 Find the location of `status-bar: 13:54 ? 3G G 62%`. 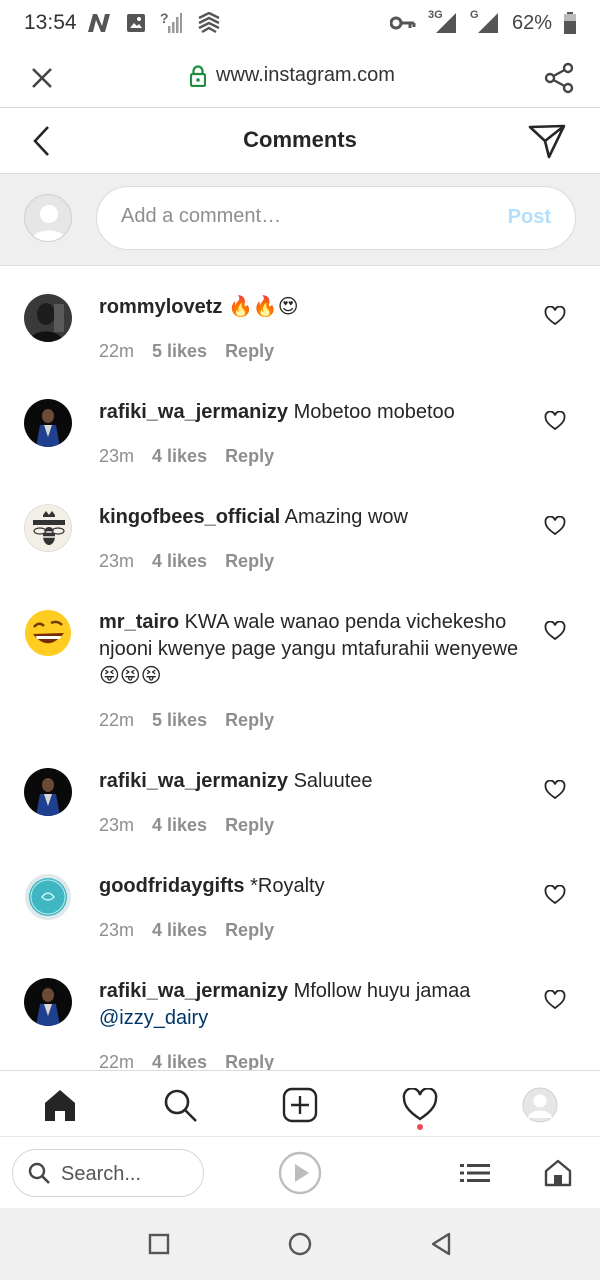

status-bar: 13:54 ? 3G G 62% is located at coordinates (300, 24).